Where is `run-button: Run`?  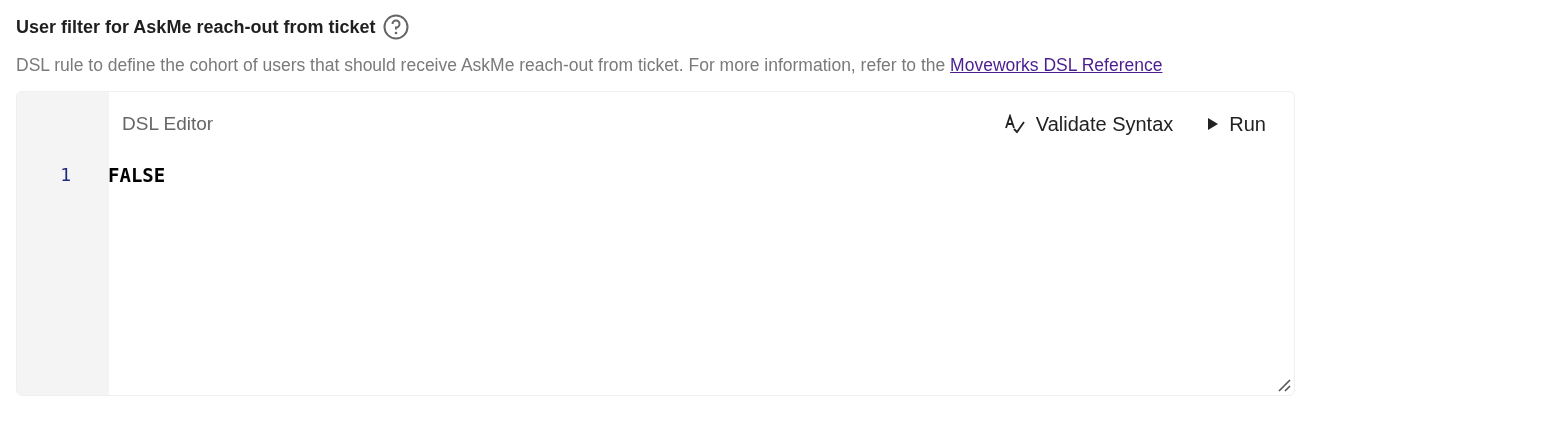 run-button: Run is located at coordinates (1236, 124).